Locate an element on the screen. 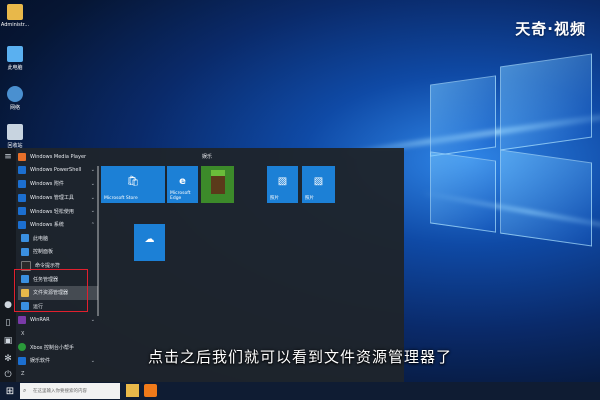  cloud-icon: ☁ is located at coordinates (149, 240).